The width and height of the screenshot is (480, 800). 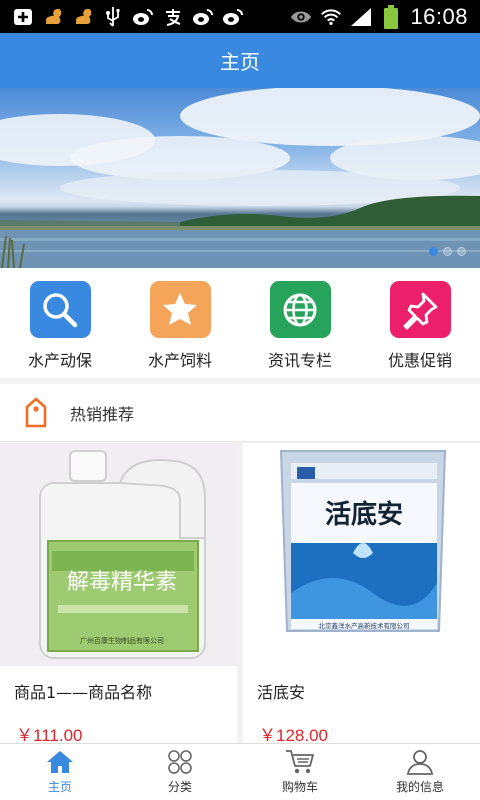 What do you see at coordinates (420, 762) in the screenshot?
I see `user-icon` at bounding box center [420, 762].